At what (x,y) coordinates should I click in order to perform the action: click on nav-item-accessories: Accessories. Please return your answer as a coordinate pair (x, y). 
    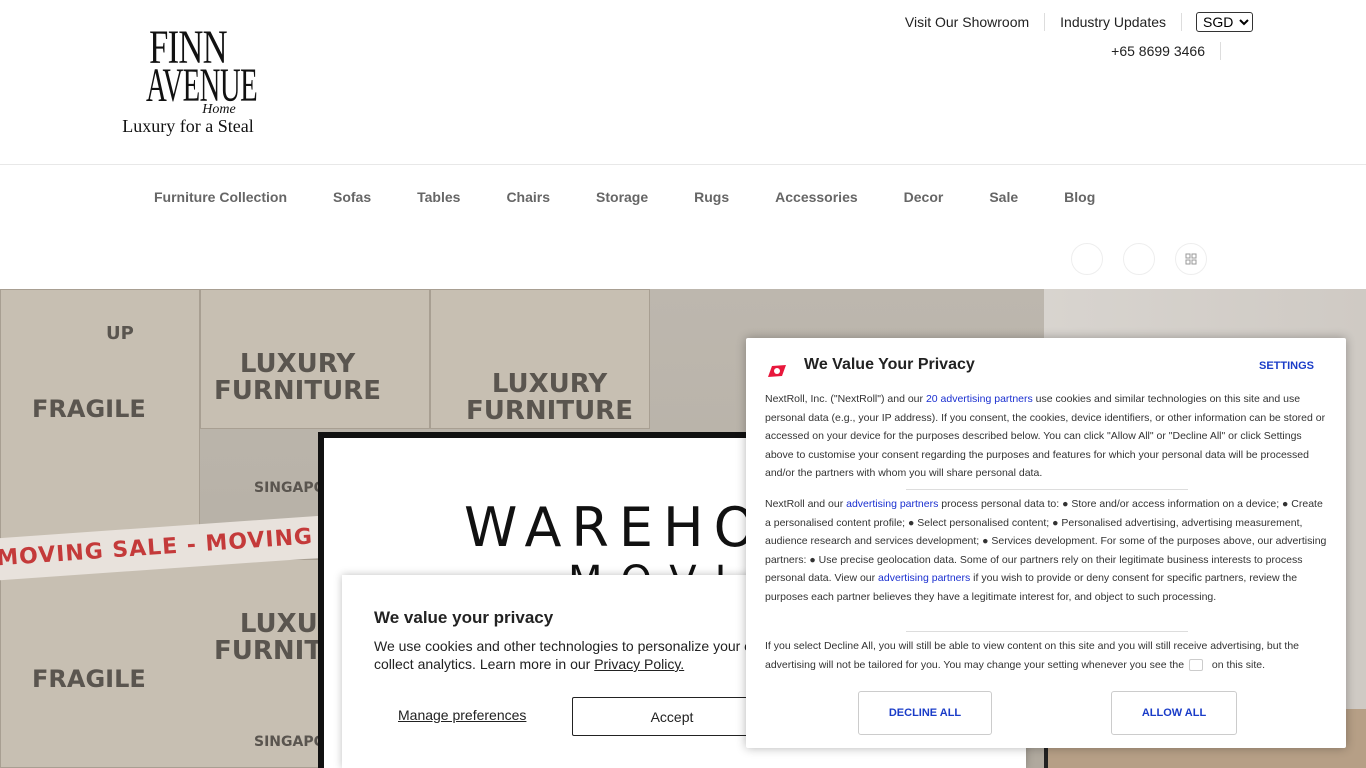
    Looking at the image, I should click on (816, 197).